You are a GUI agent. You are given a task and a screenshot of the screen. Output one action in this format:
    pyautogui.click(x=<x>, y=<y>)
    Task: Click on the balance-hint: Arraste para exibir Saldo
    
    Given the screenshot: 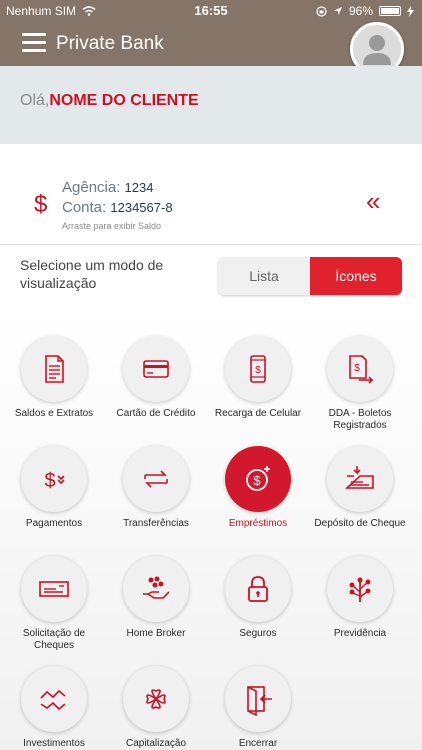 What is the action you would take?
    pyautogui.click(x=112, y=226)
    